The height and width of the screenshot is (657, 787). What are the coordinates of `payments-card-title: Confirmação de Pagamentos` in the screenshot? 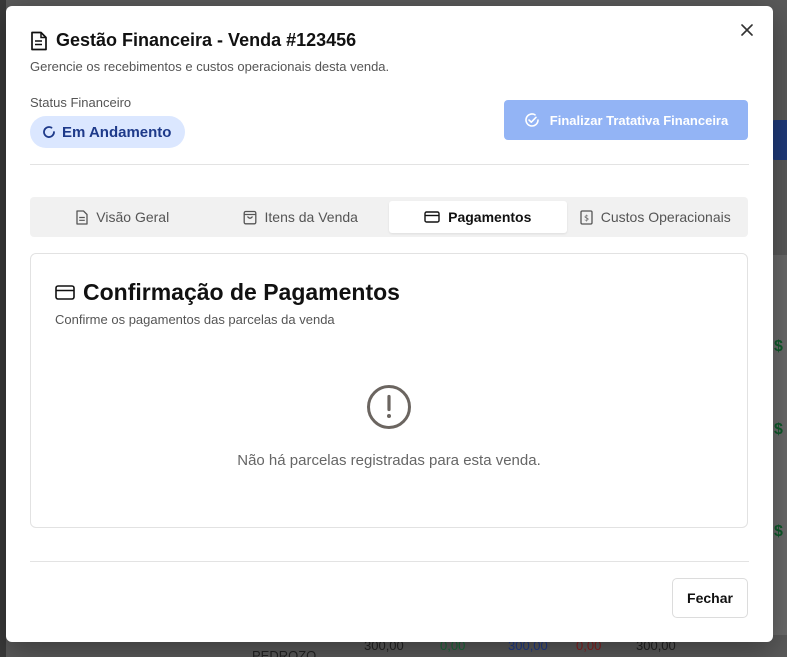 It's located at (241, 292).